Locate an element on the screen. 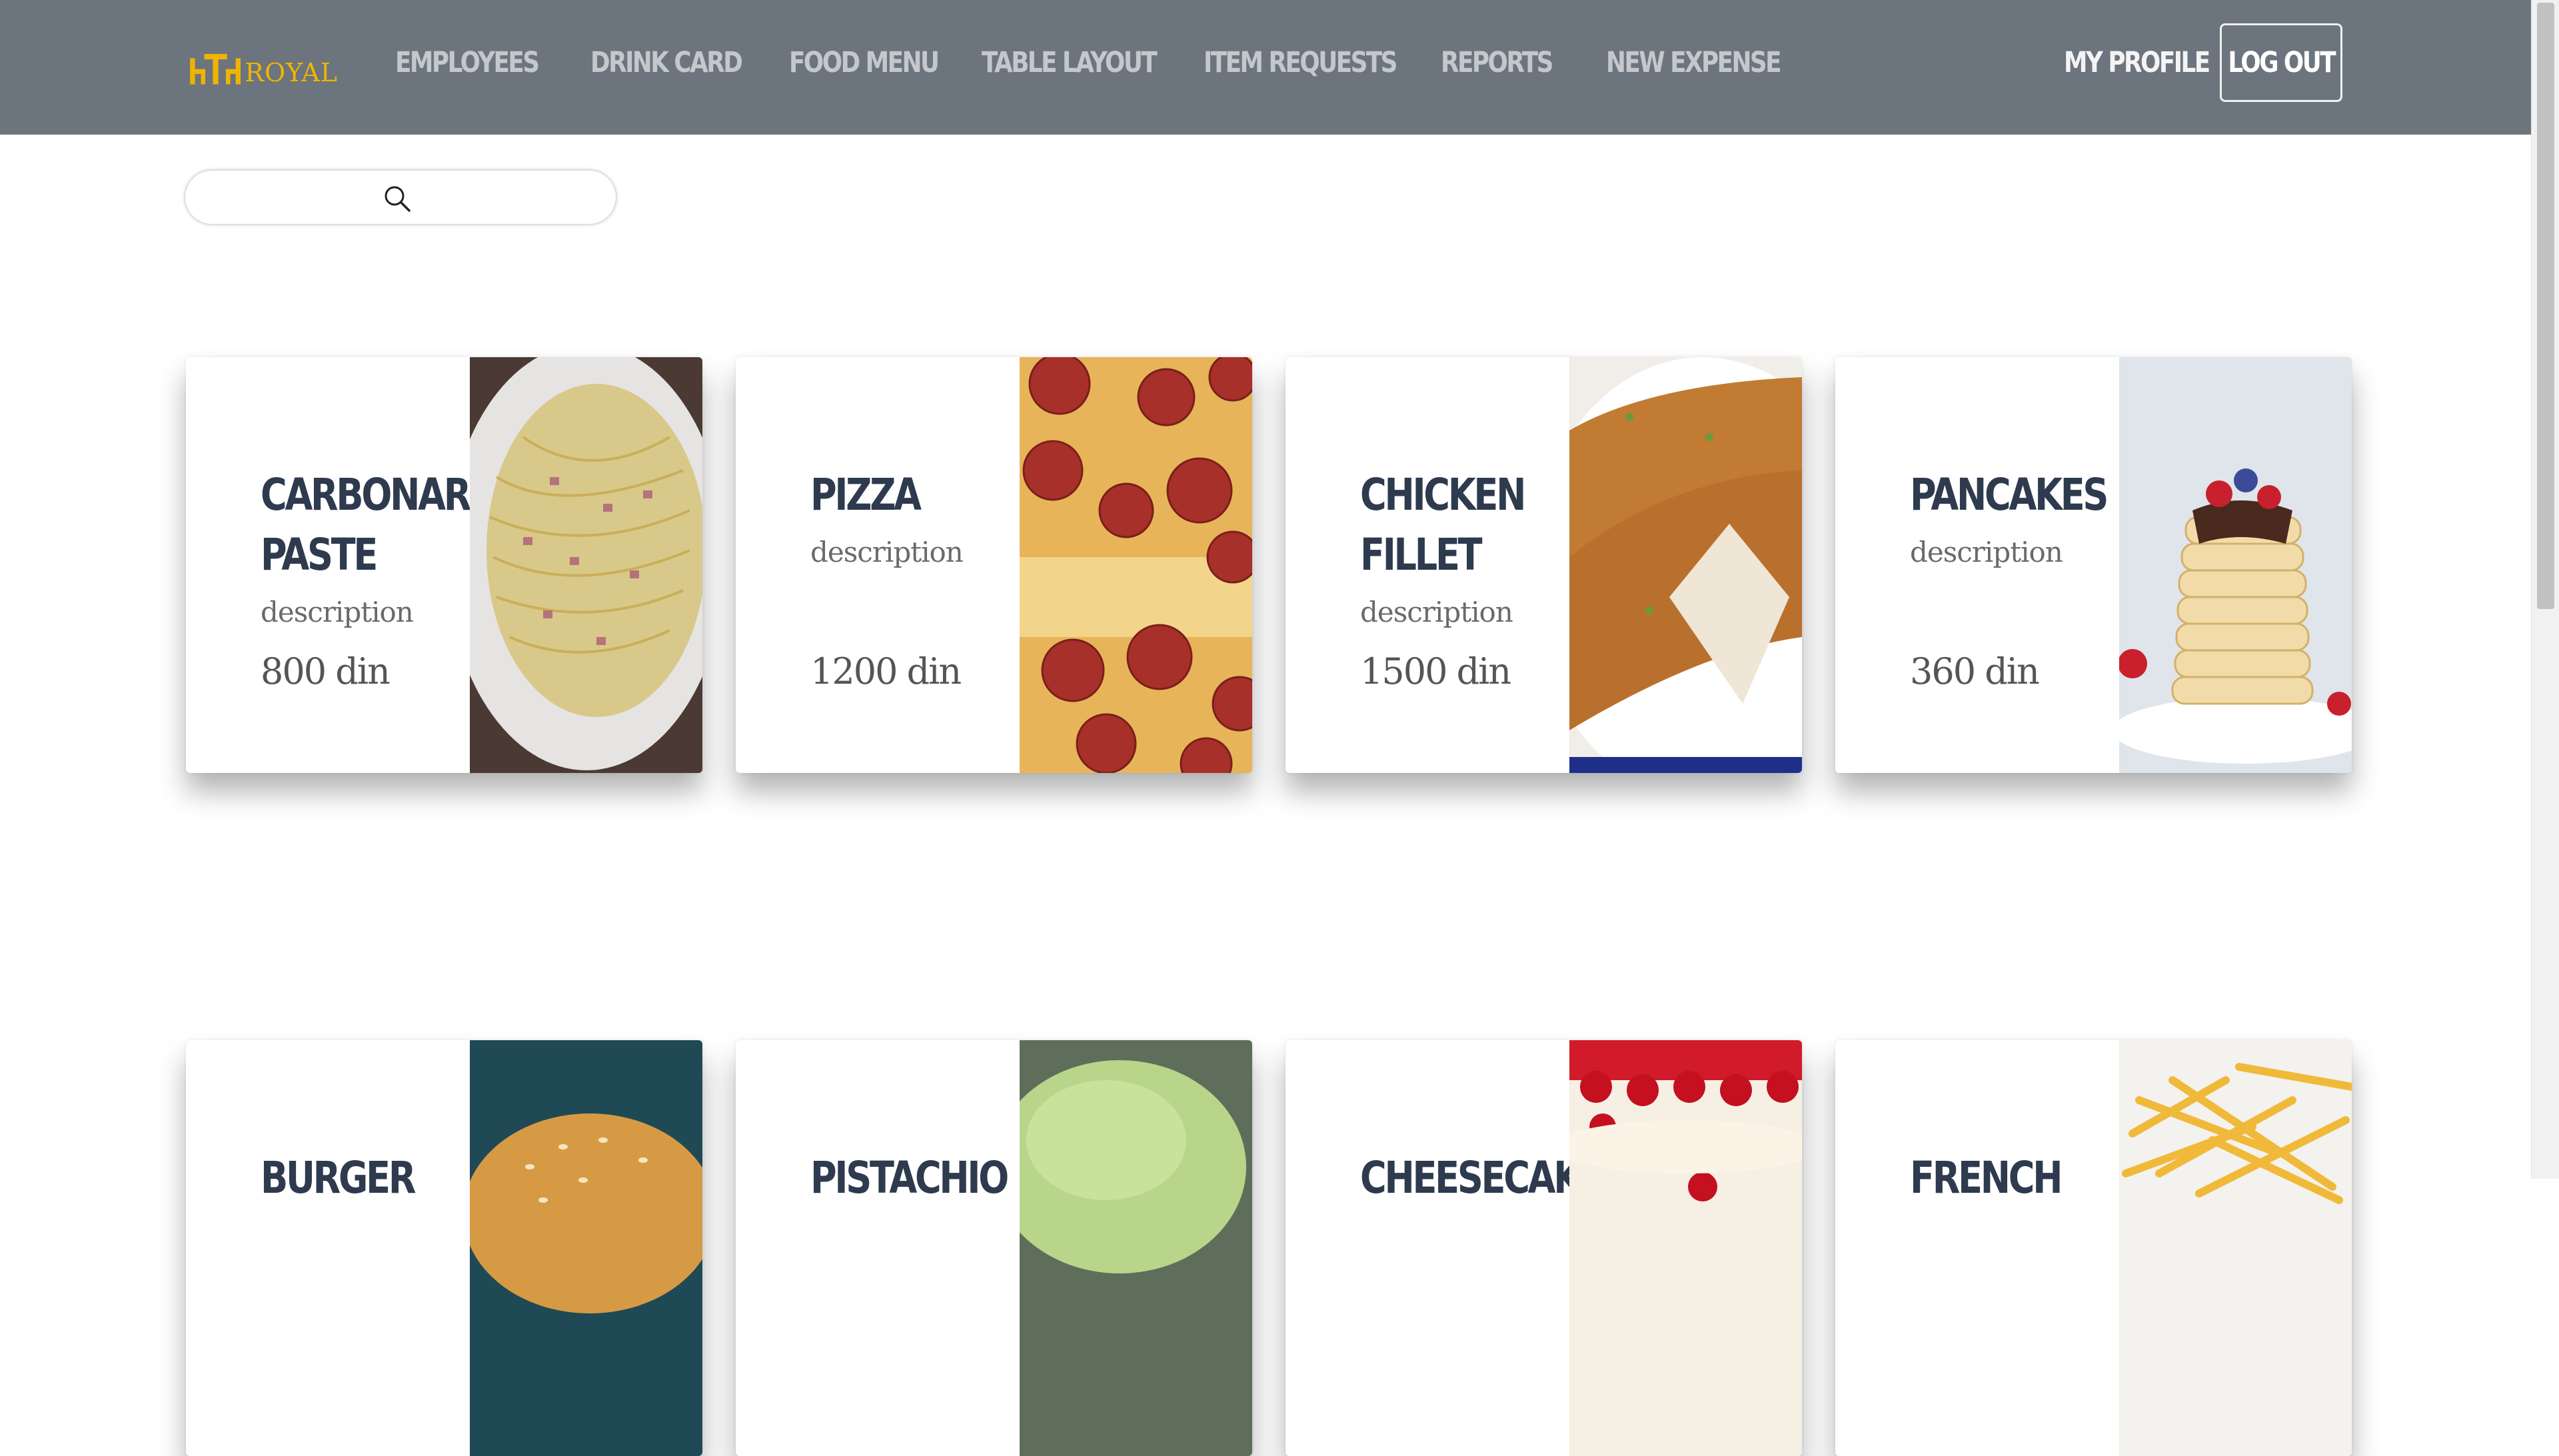 This screenshot has height=1456, width=2559. nav-drink-card: DRINK CARD is located at coordinates (666, 62).